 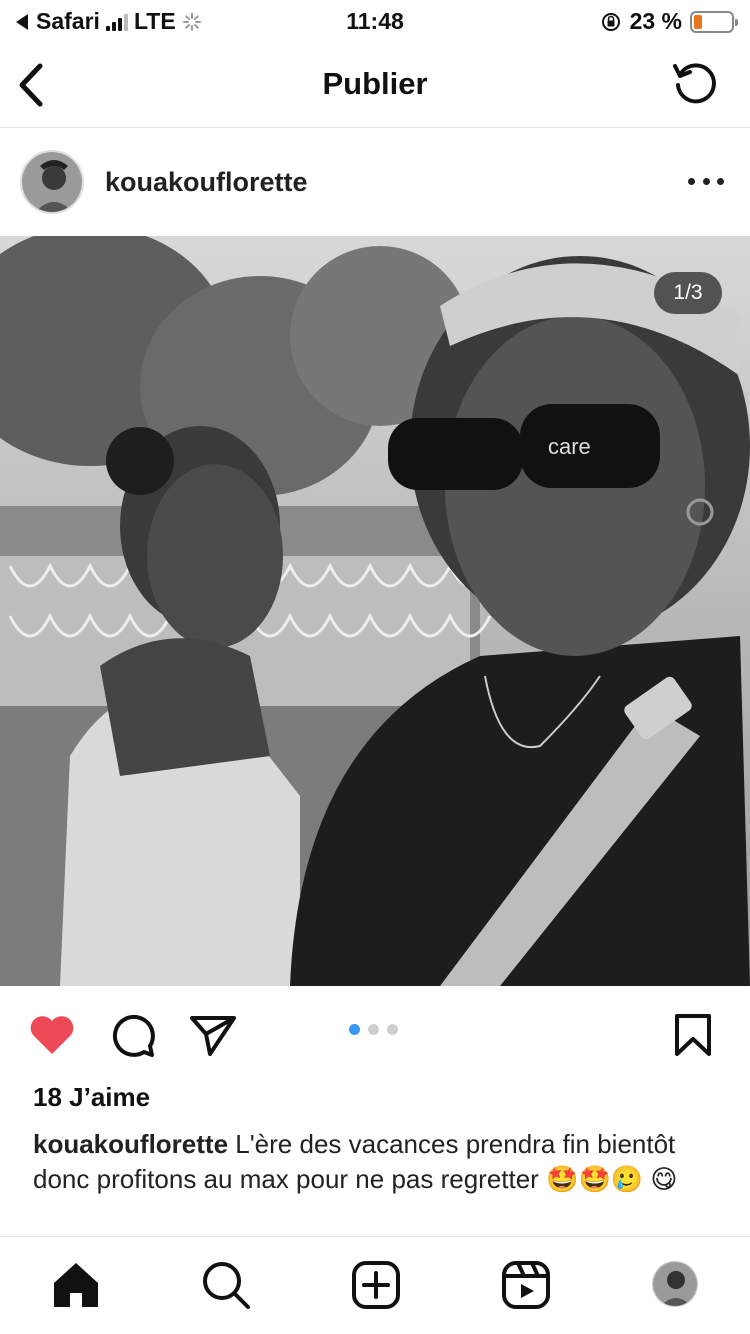 What do you see at coordinates (569, 446) in the screenshot?
I see `glasses-text: care` at bounding box center [569, 446].